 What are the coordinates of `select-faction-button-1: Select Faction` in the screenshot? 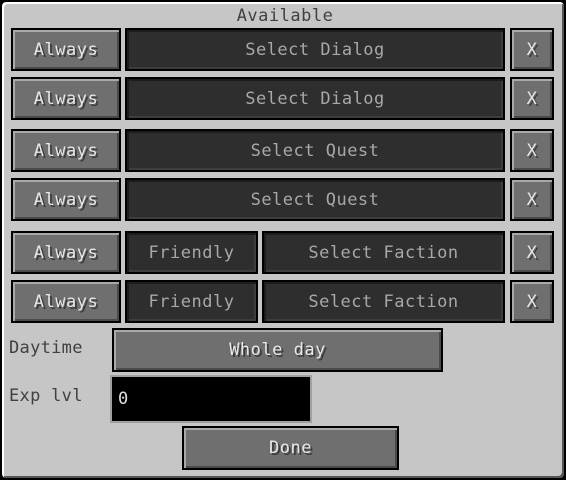 It's located at (383, 252).